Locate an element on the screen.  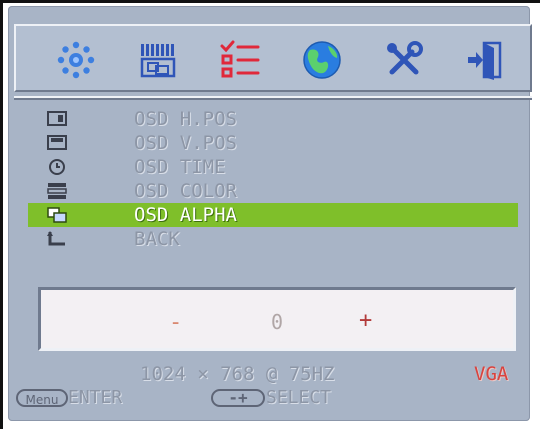
resolution-info: 1024 × 768 @ 75HZ is located at coordinates (237, 374).